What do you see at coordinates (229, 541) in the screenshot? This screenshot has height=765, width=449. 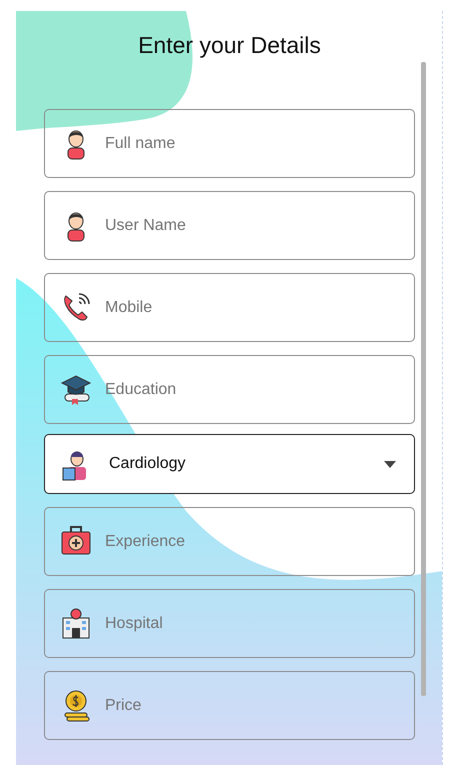 I see `input-field: Experience` at bounding box center [229, 541].